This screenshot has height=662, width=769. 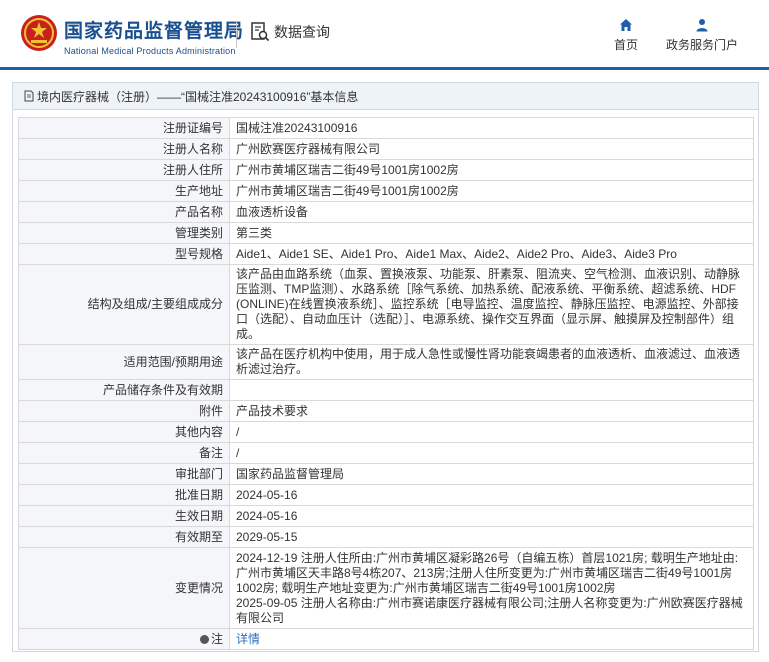 What do you see at coordinates (297, 127) in the screenshot?
I see `field-value-text: 国械注准20243100916` at bounding box center [297, 127].